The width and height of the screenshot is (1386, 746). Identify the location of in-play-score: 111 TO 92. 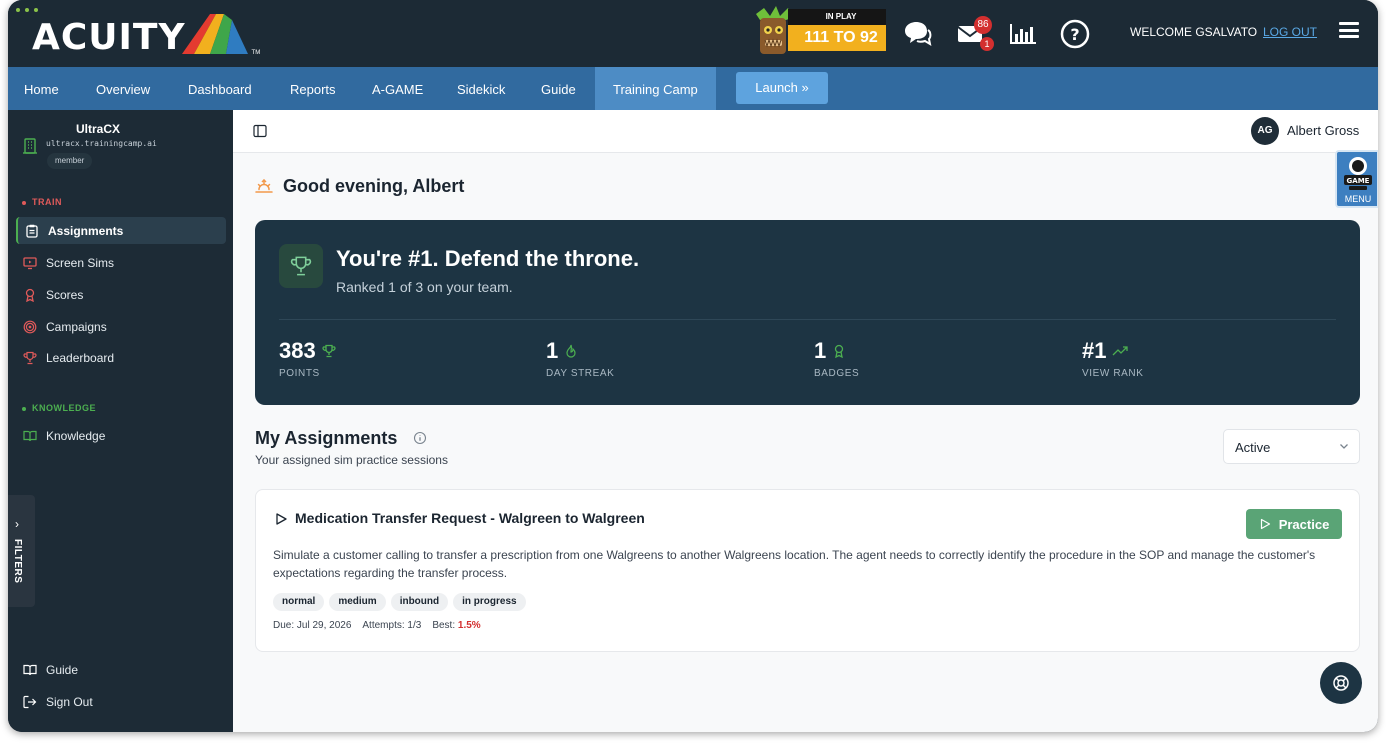
(837, 38).